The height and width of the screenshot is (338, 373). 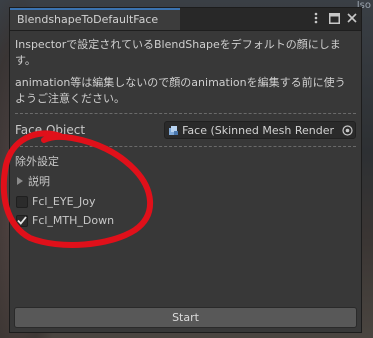 I want to click on exclude-item-label: Fcl_MTH_Down, so click(x=73, y=220).